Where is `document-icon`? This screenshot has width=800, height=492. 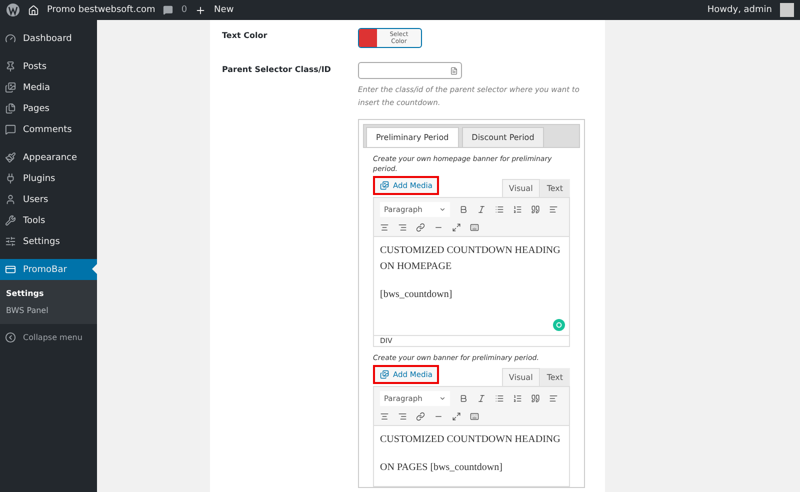
document-icon is located at coordinates (454, 70).